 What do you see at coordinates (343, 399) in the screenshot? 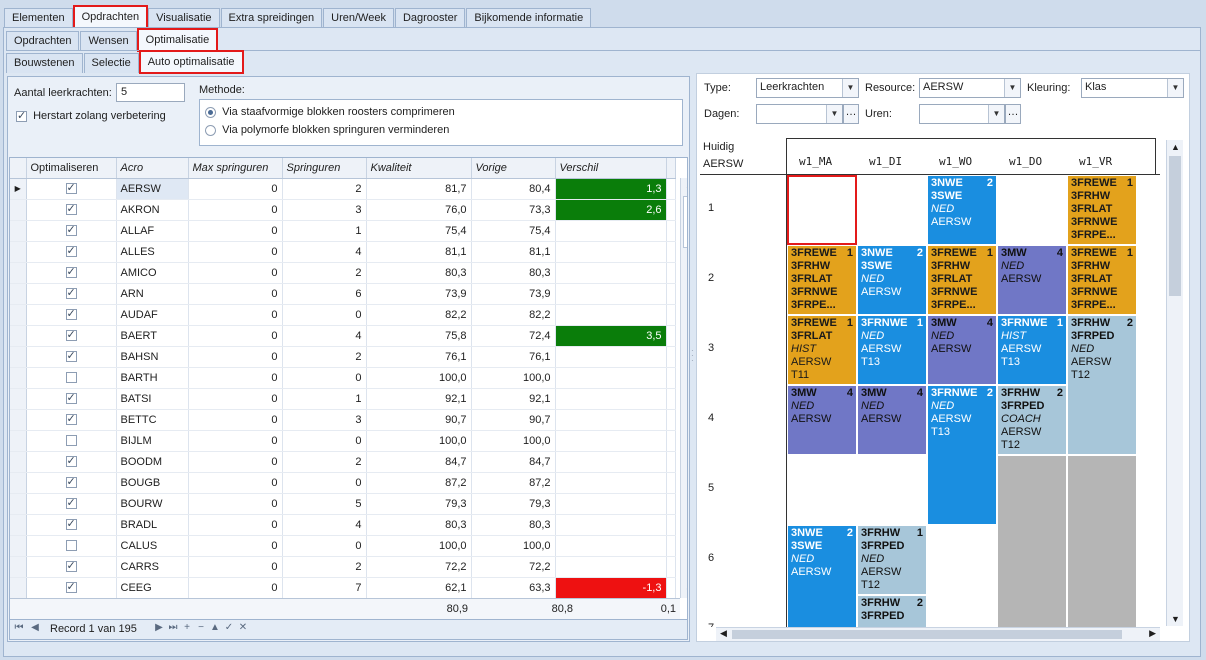
I see `table-row: BATSI0192,192,1` at bounding box center [343, 399].